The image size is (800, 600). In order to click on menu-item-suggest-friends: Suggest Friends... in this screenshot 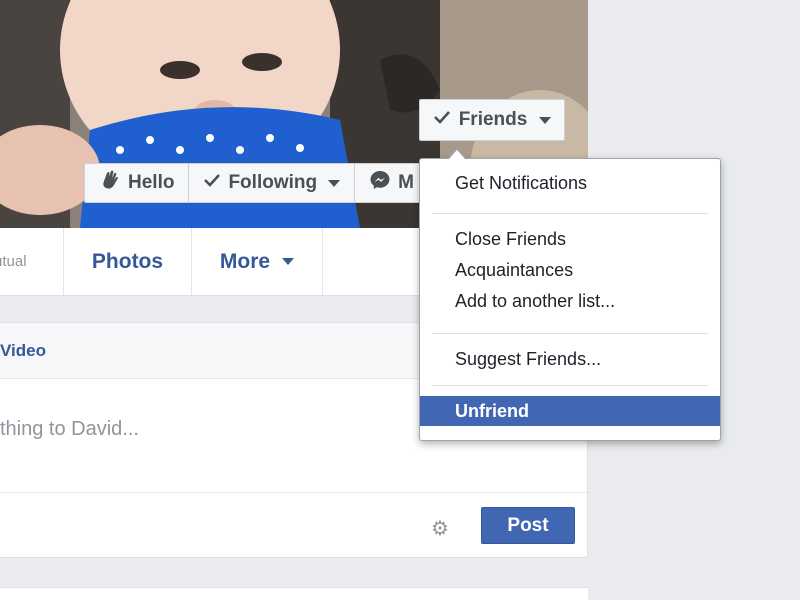, I will do `click(570, 359)`.